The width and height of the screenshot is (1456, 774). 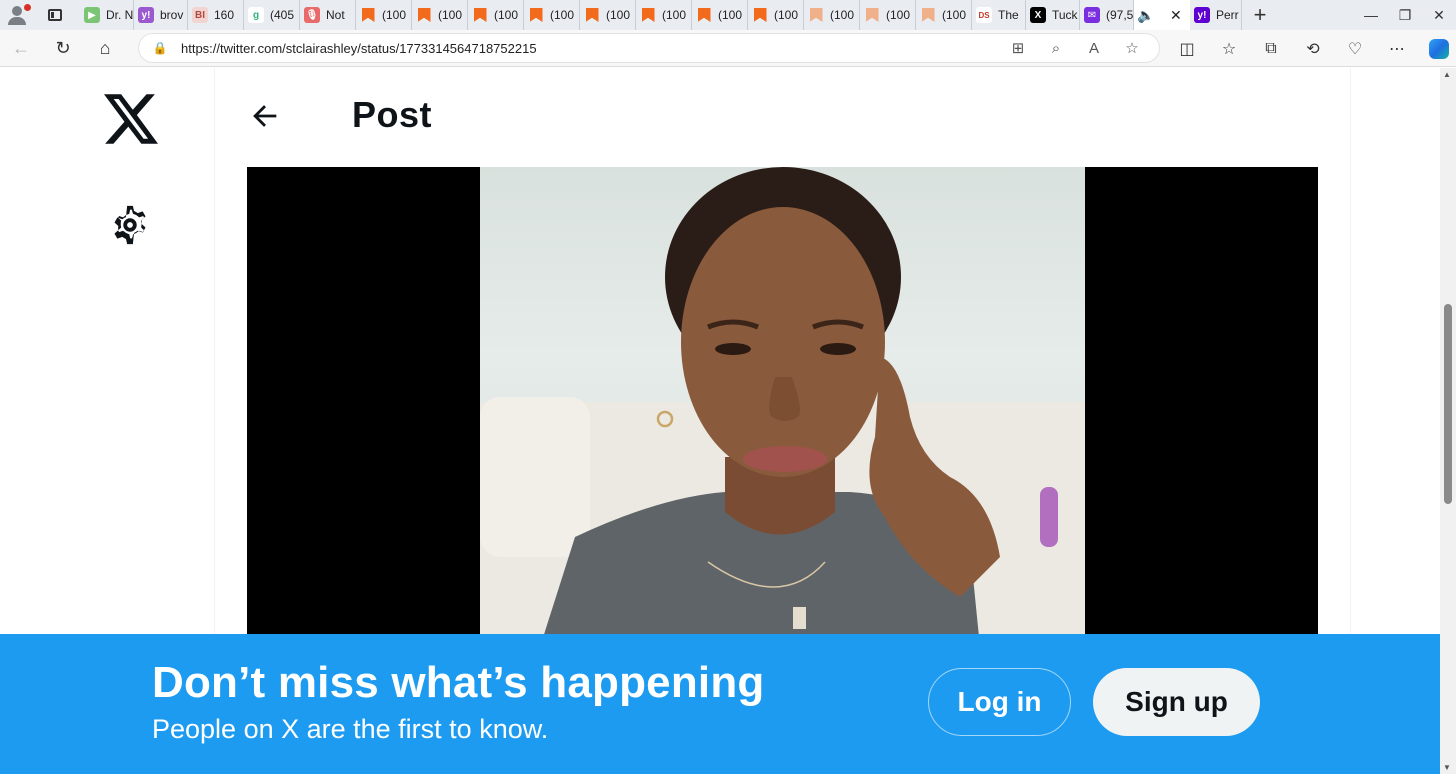 What do you see at coordinates (999, 702) in the screenshot?
I see `login-button: Log in` at bounding box center [999, 702].